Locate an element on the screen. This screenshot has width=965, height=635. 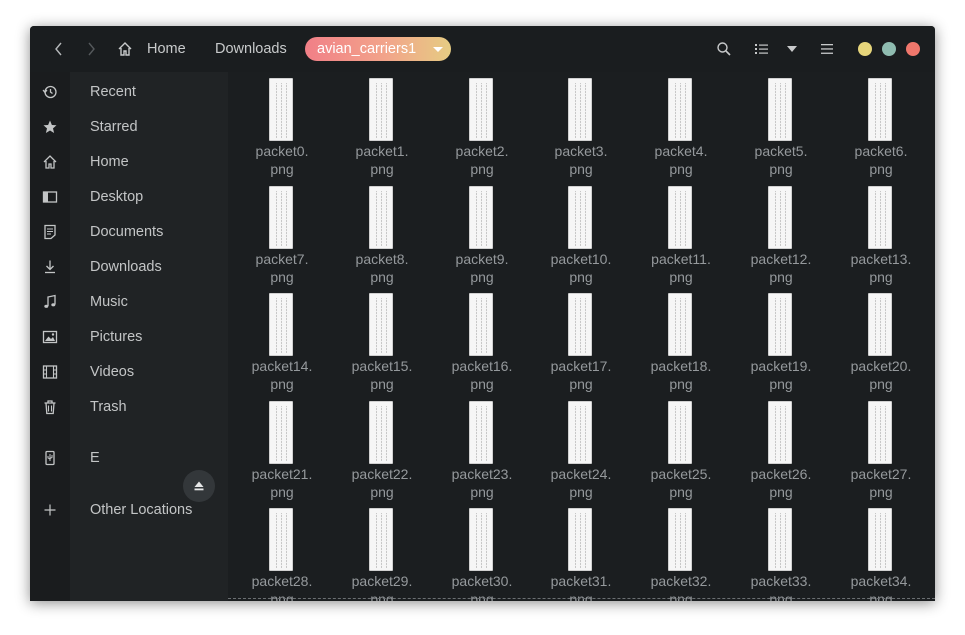
main-menu-button is located at coordinates (827, 49).